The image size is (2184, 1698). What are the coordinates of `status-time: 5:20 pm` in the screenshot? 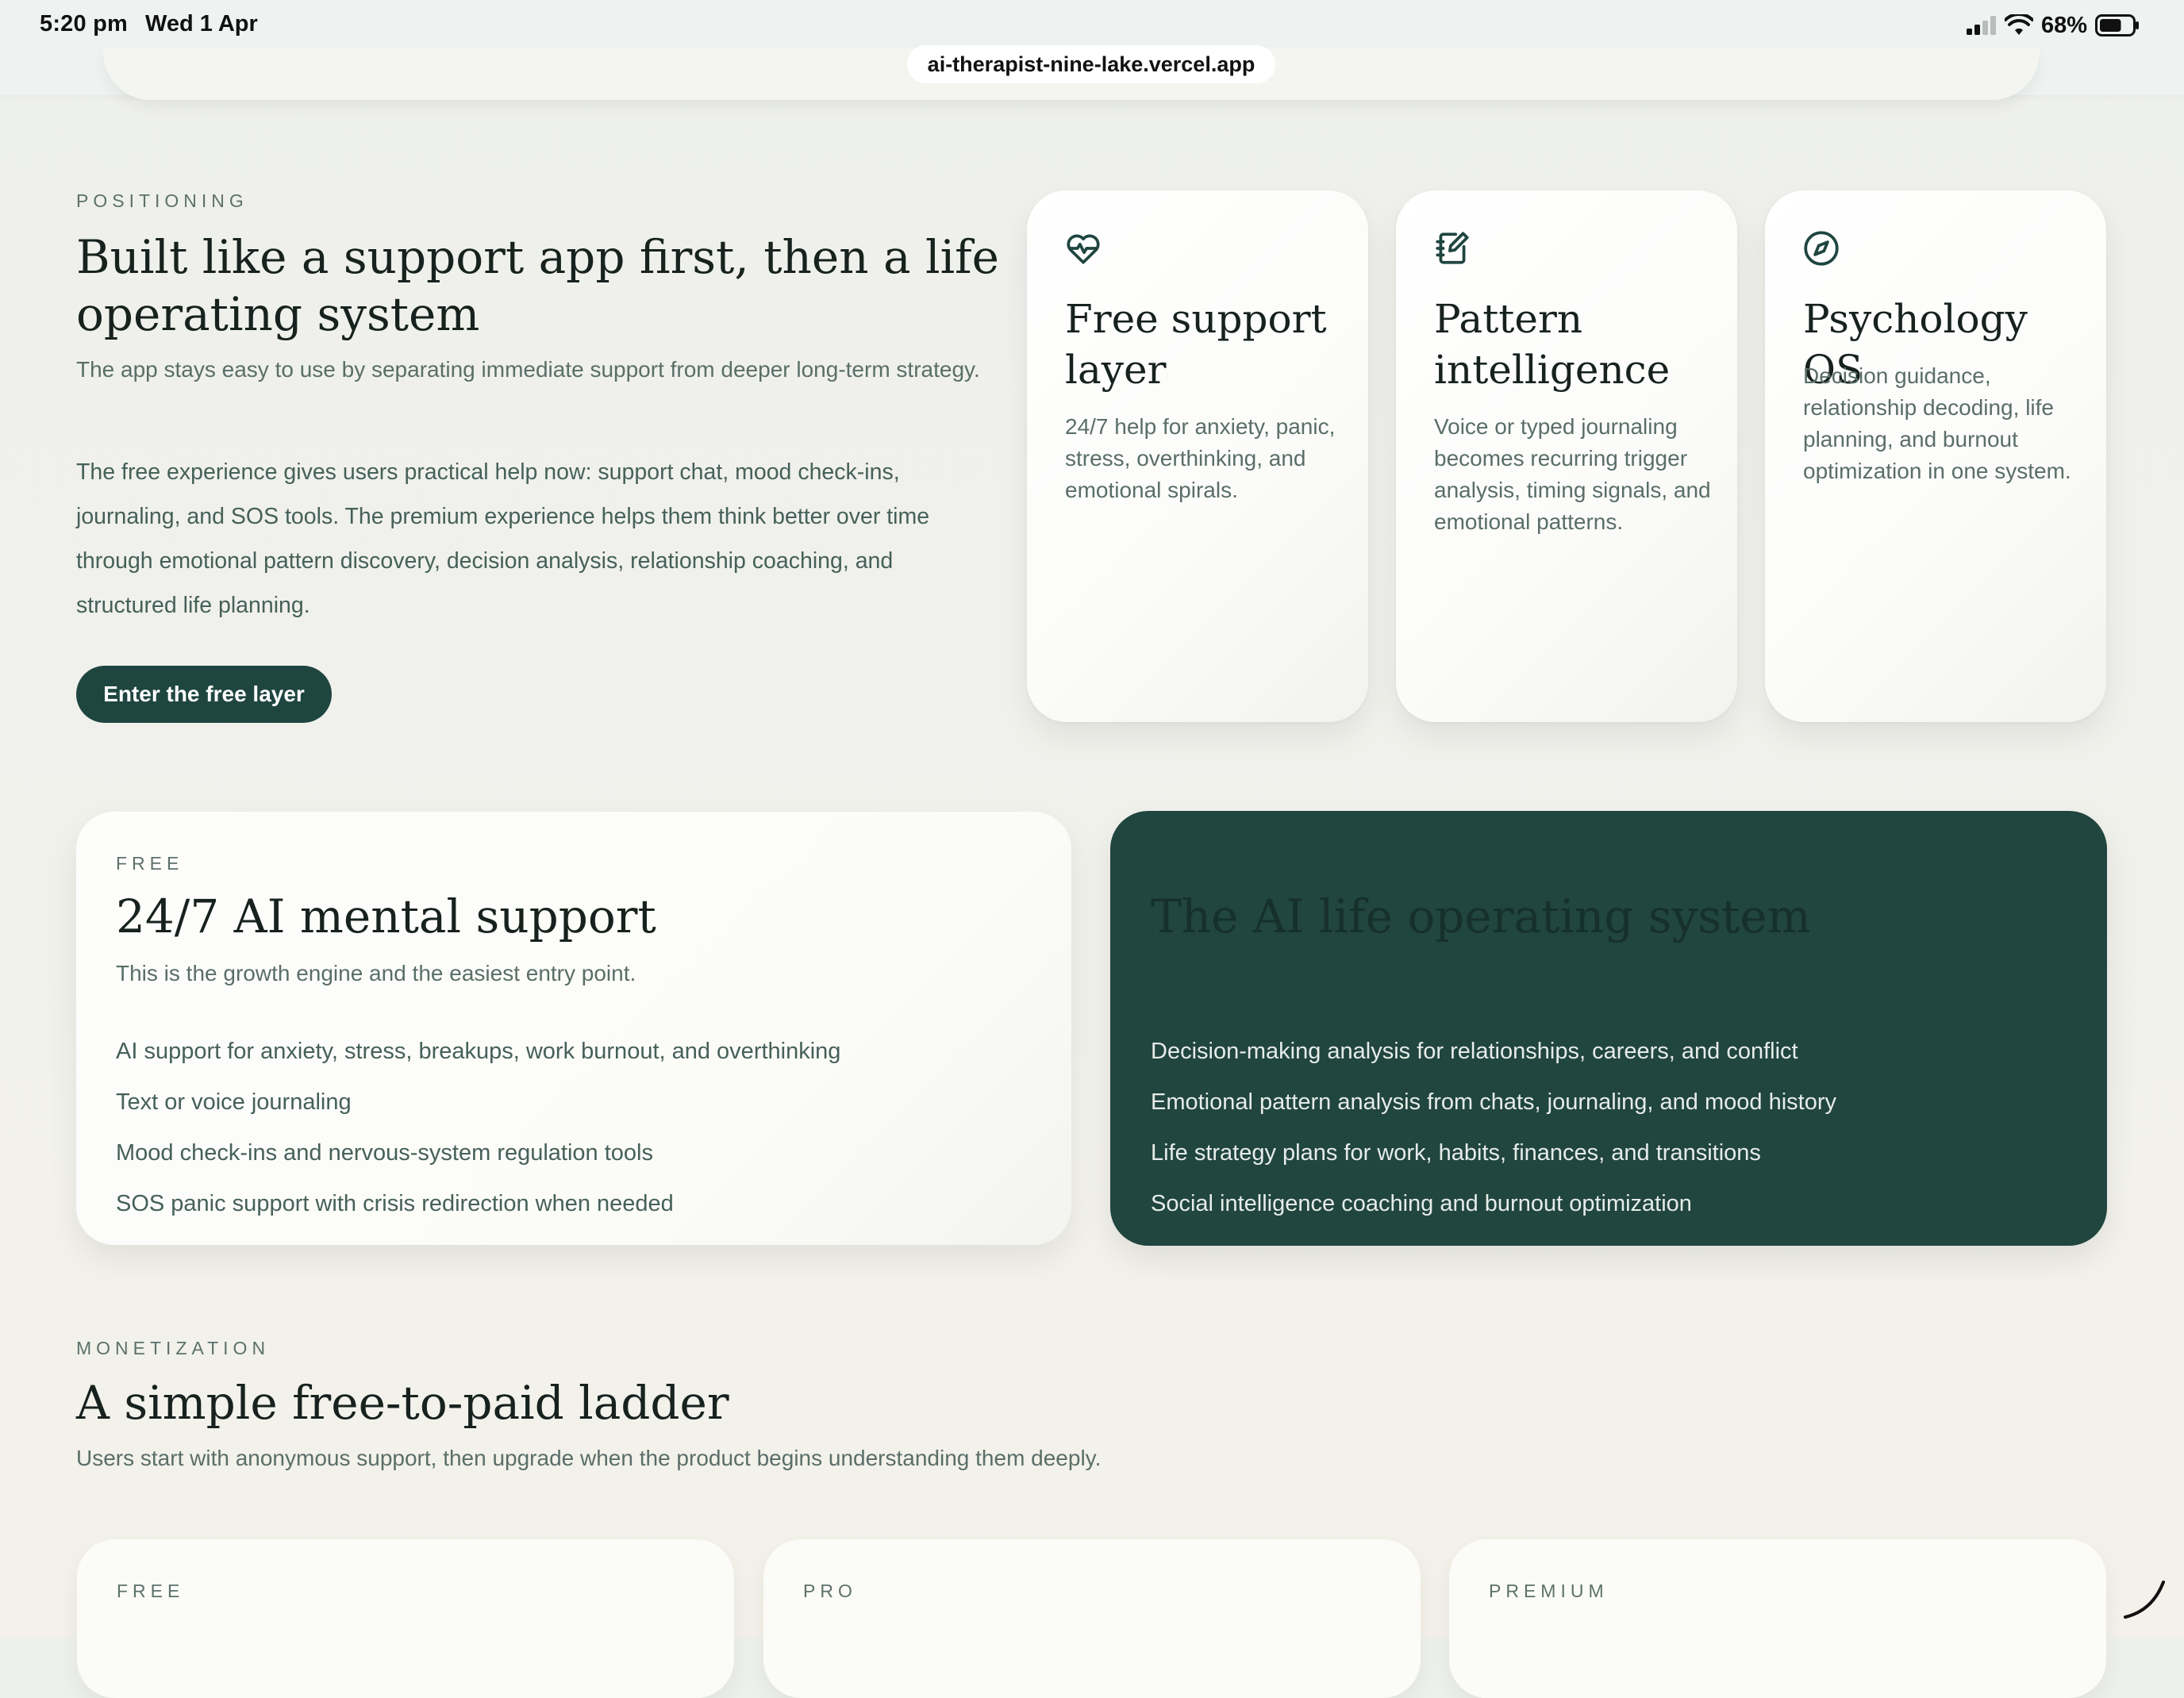 It's located at (84, 23).